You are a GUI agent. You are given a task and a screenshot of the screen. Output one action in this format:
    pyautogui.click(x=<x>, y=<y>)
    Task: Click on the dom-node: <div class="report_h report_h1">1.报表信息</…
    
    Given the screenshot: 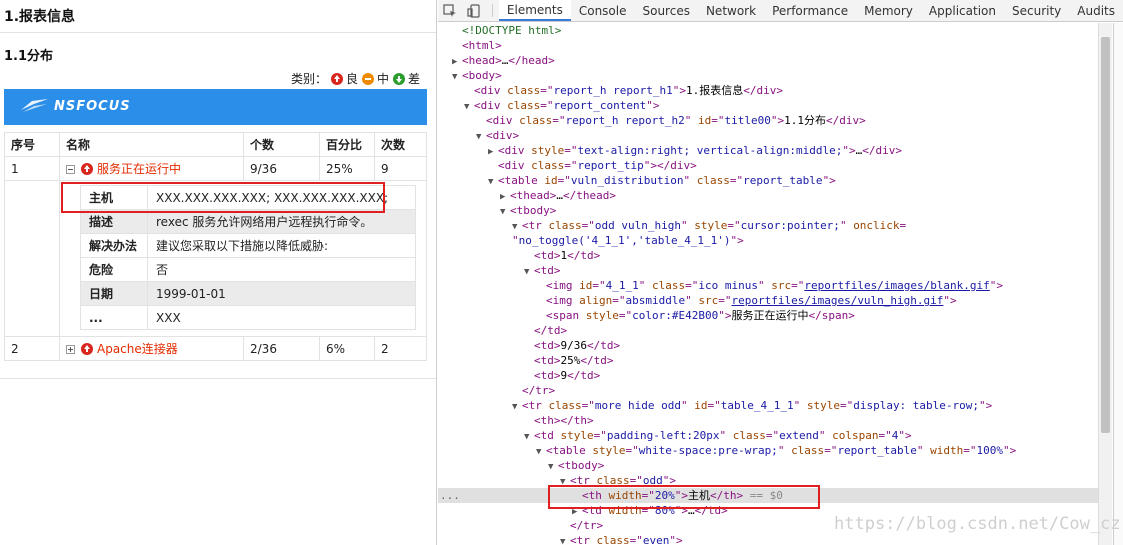 What is the action you would take?
    pyautogui.click(x=768, y=90)
    